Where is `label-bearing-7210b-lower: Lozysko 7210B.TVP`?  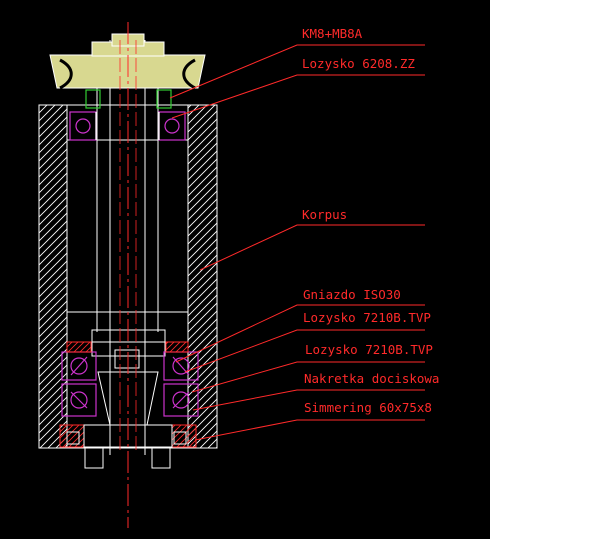 label-bearing-7210b-lower: Lozysko 7210B.TVP is located at coordinates (369, 349).